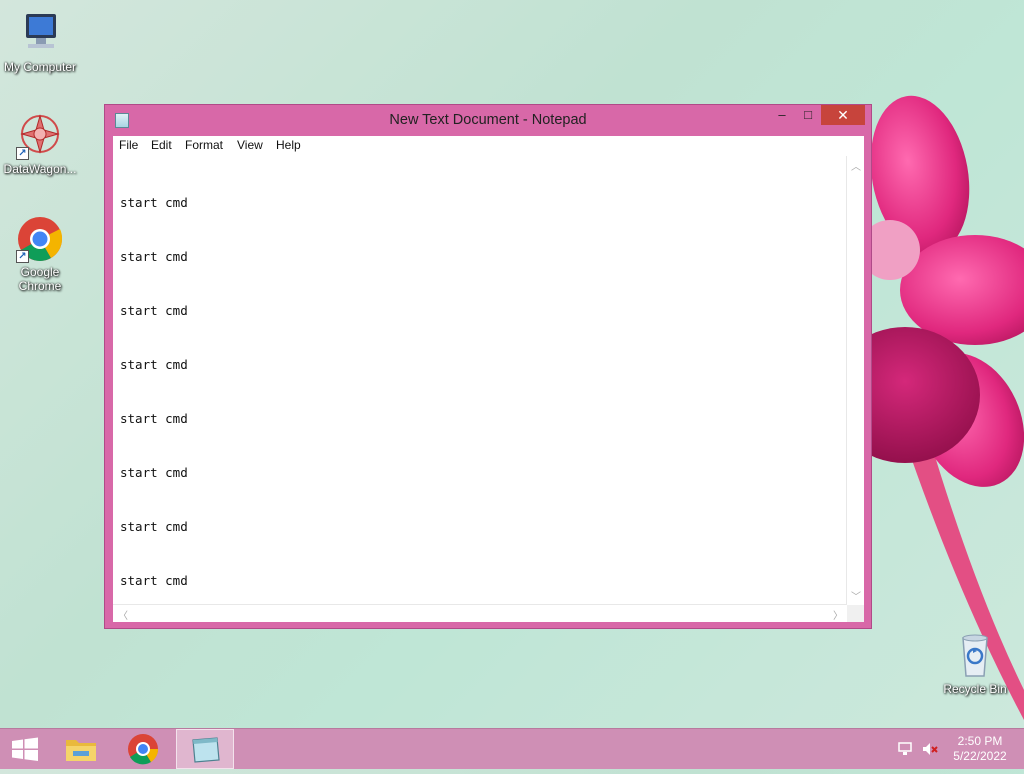 This screenshot has width=1024, height=774. I want to click on menu-help: Help, so click(288, 145).